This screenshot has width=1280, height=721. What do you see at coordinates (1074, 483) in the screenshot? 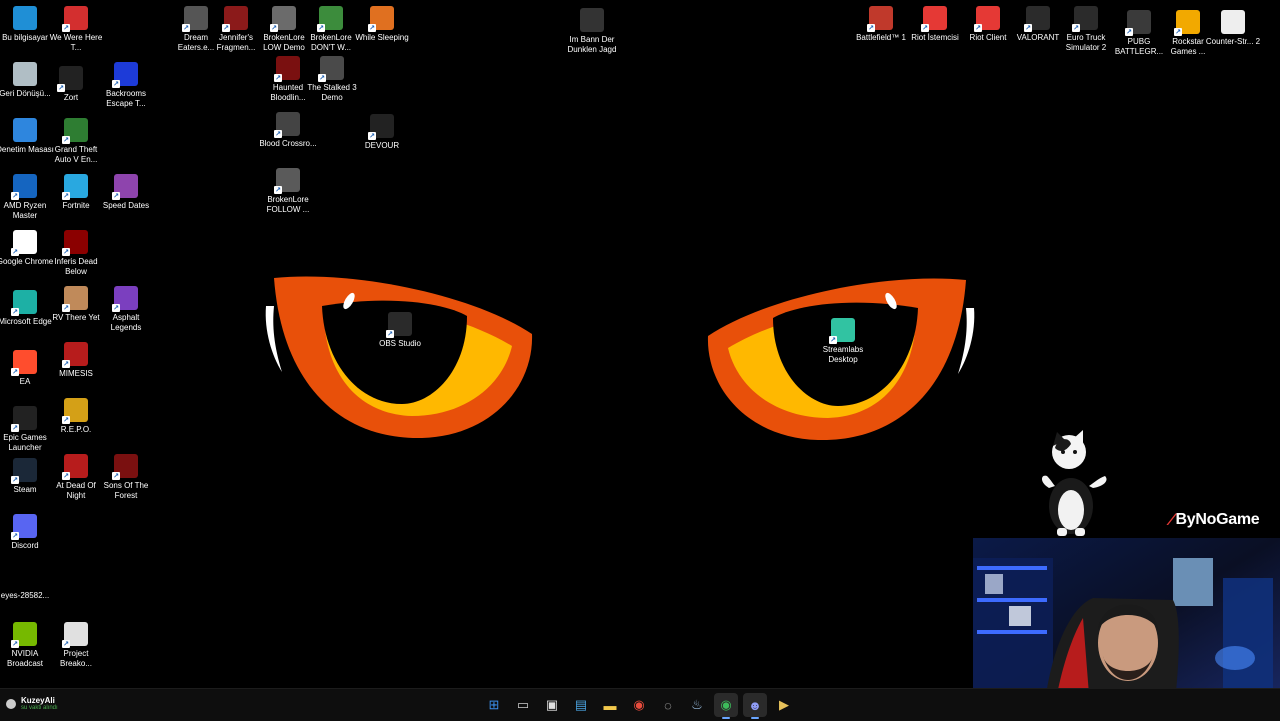
I see `cat-sticker` at bounding box center [1074, 483].